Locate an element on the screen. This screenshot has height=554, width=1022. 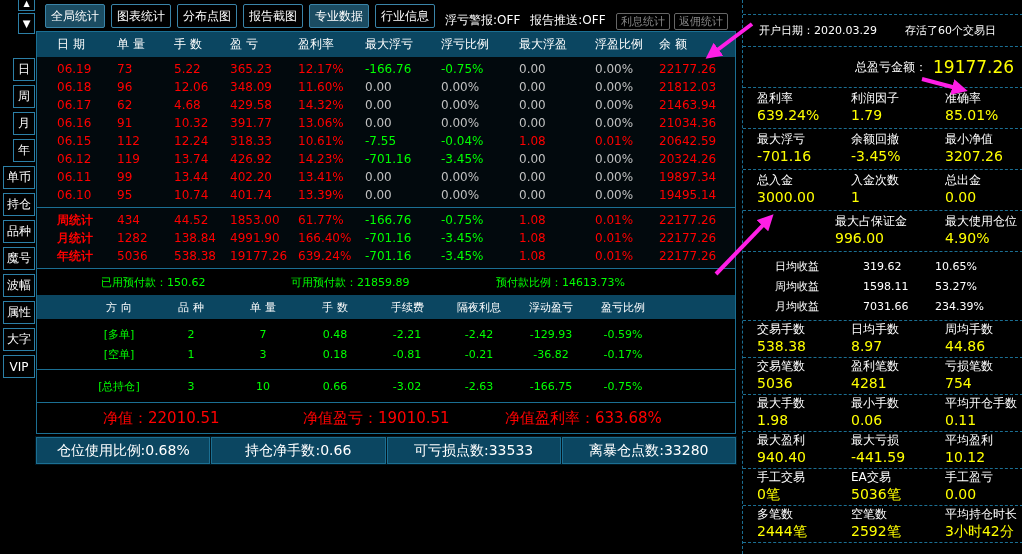
scroll-button: ▲ is located at coordinates (26, 5).